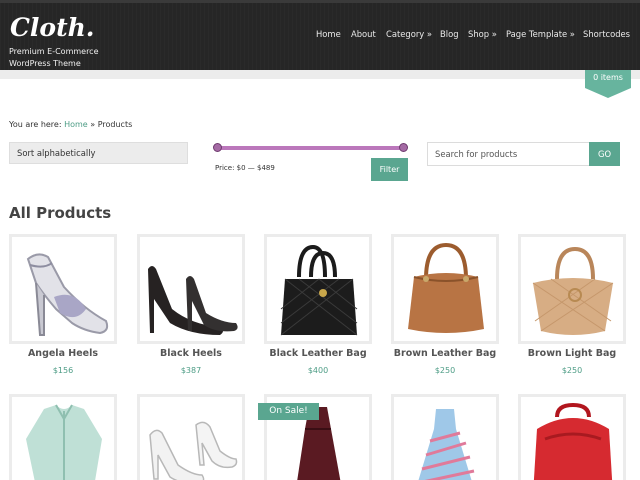 Image resolution: width=640 pixels, height=480 pixels. Describe the element at coordinates (363, 34) in the screenshot. I see `nav-about: About` at that location.